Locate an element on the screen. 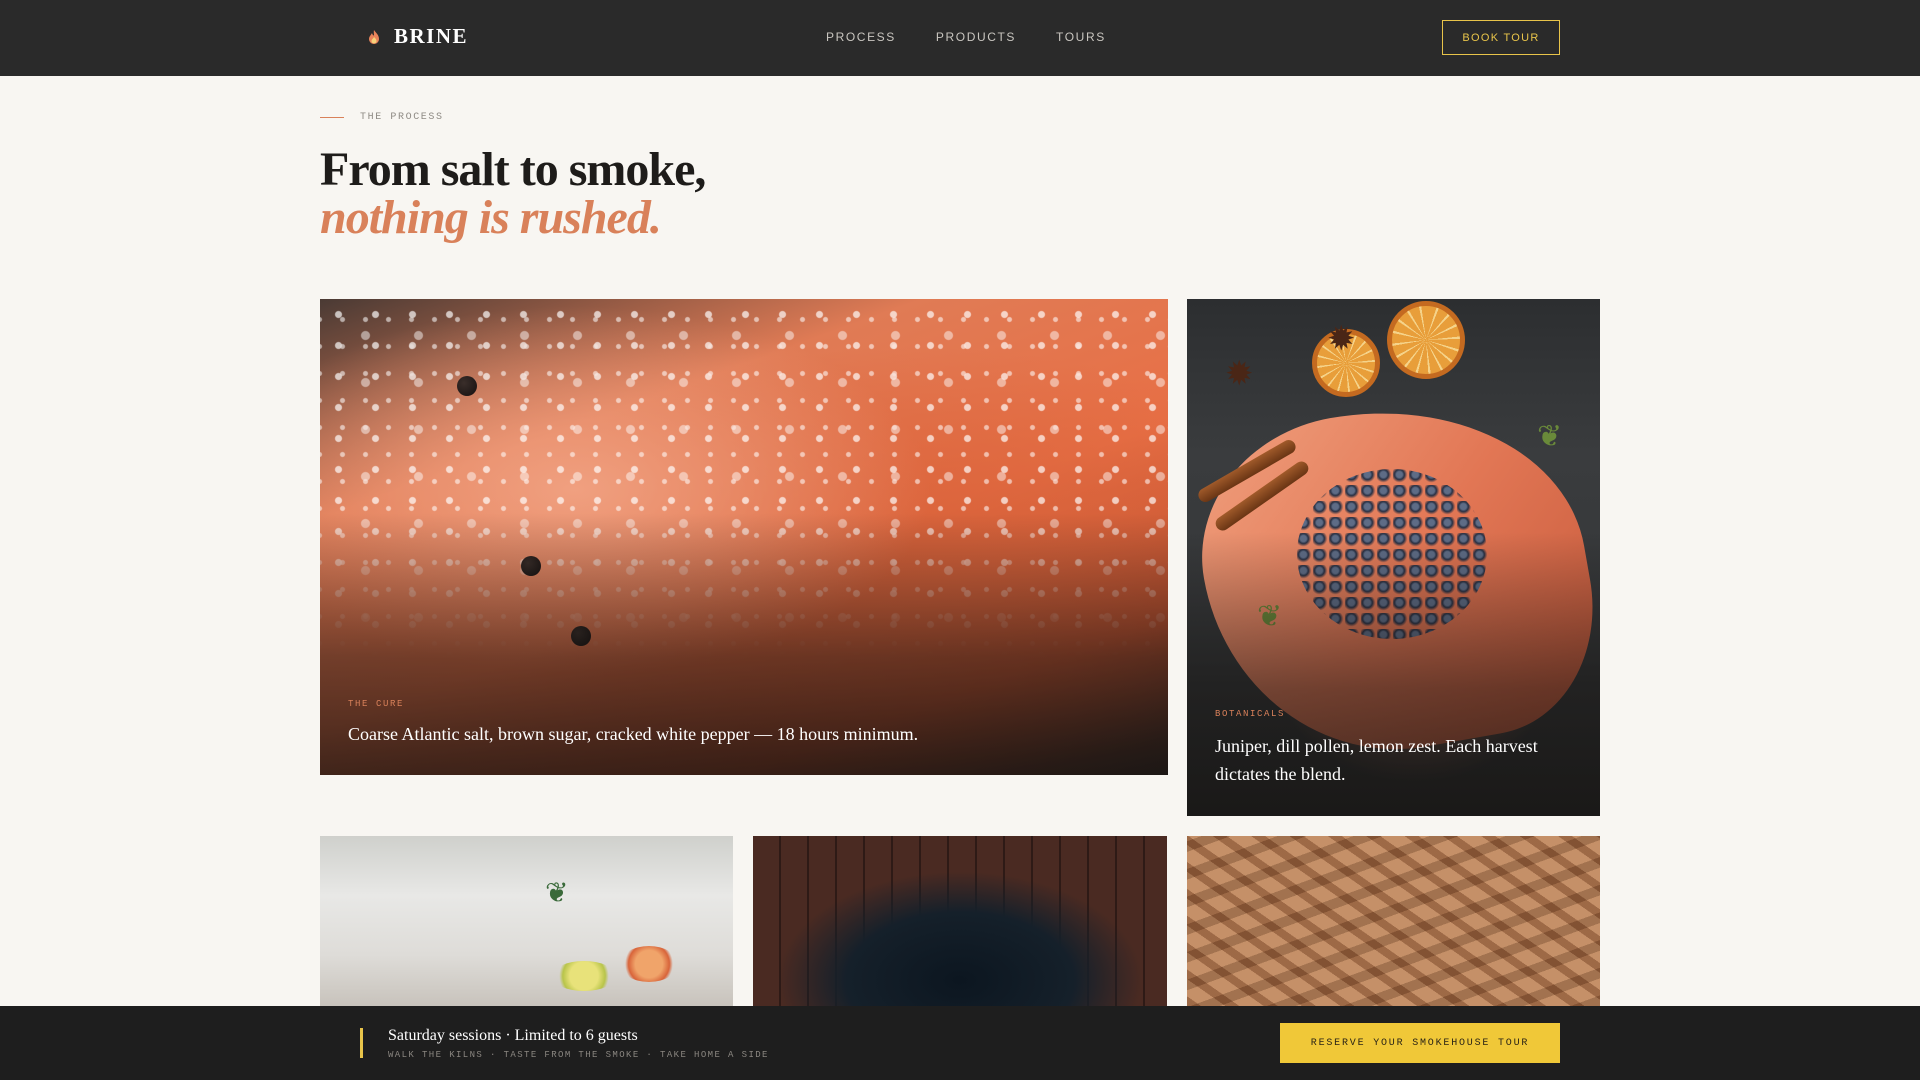 Image resolution: width=1920 pixels, height=1080 pixels. book-tour-button: BOOK TOUR is located at coordinates (1501, 37).